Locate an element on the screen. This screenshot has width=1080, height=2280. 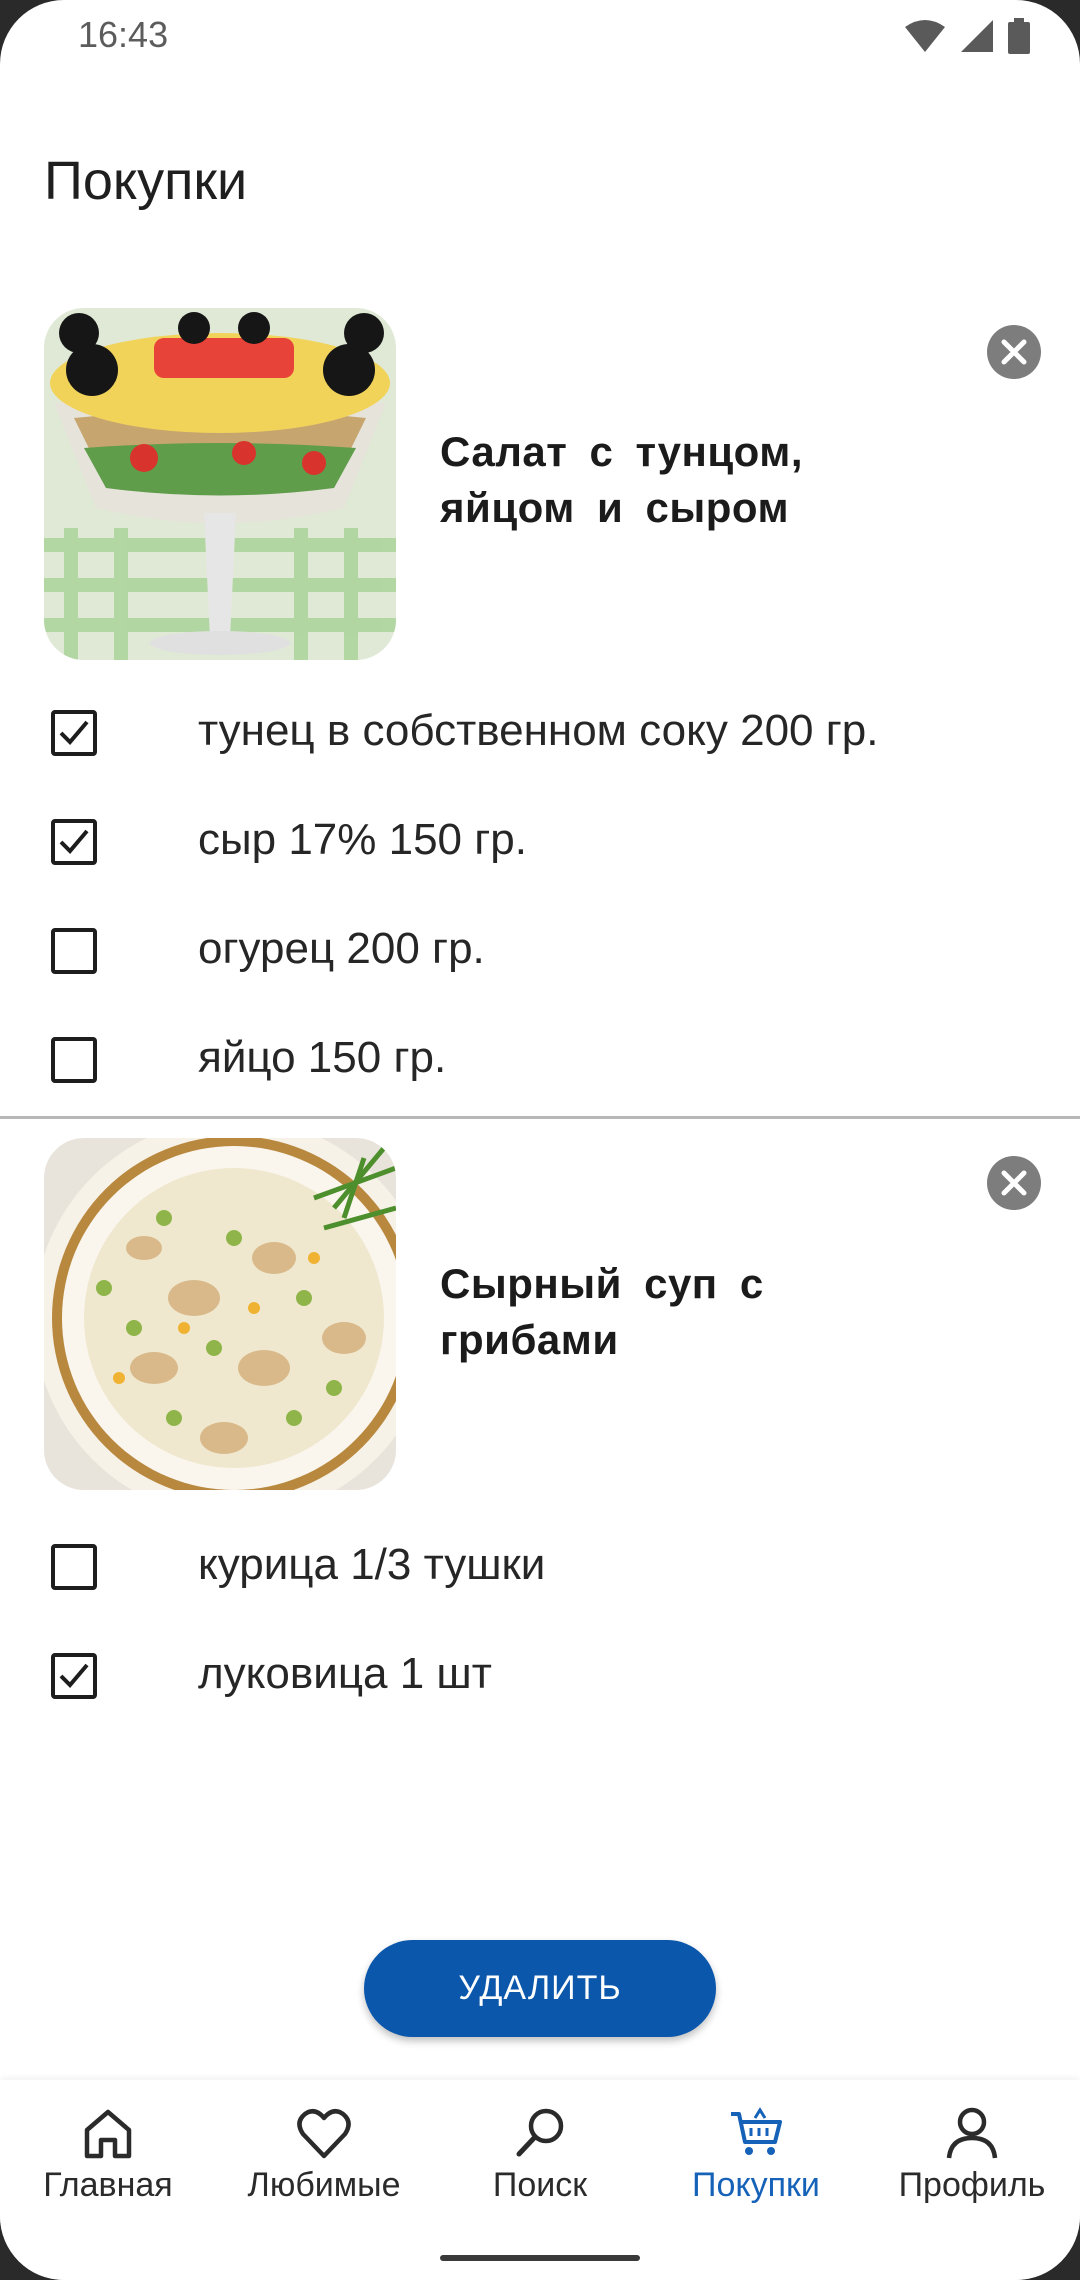
battery-icon is located at coordinates (1019, 36).